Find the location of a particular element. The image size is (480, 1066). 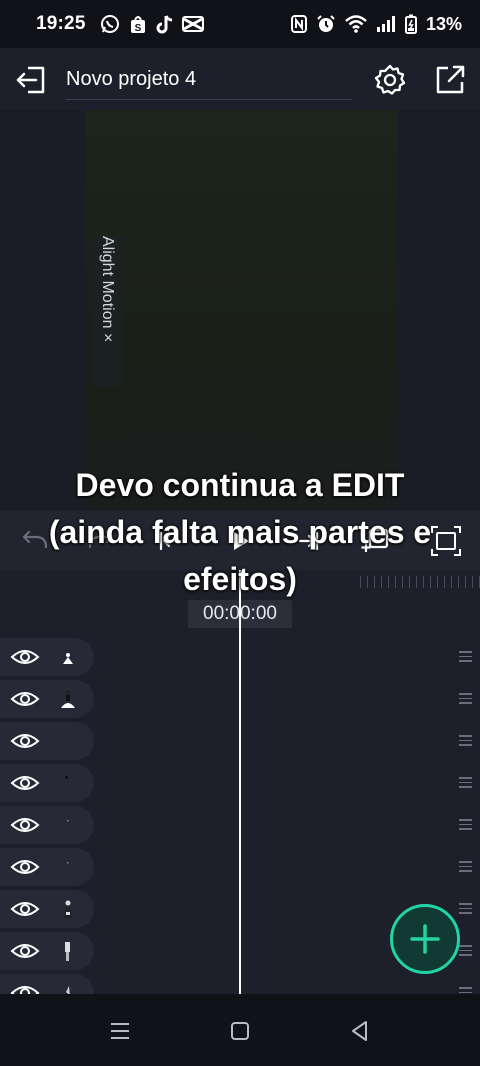

project-settings-button is located at coordinates (390, 80).